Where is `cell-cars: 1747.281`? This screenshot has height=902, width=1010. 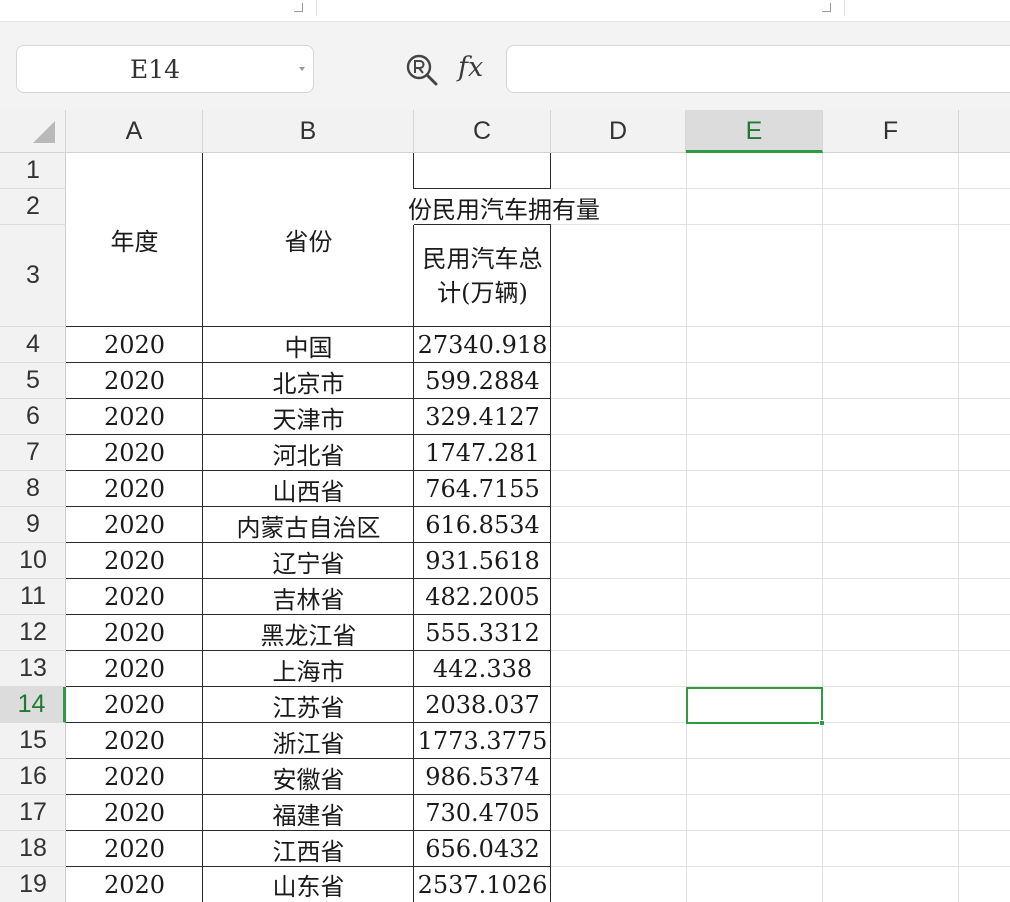
cell-cars: 1747.281 is located at coordinates (482, 453).